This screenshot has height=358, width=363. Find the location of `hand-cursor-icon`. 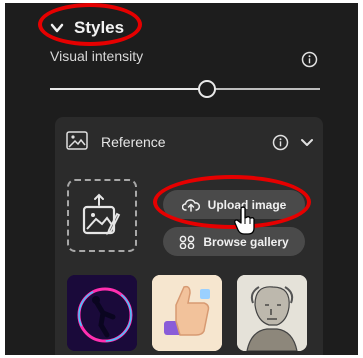

hand-cursor-icon is located at coordinates (244, 220).